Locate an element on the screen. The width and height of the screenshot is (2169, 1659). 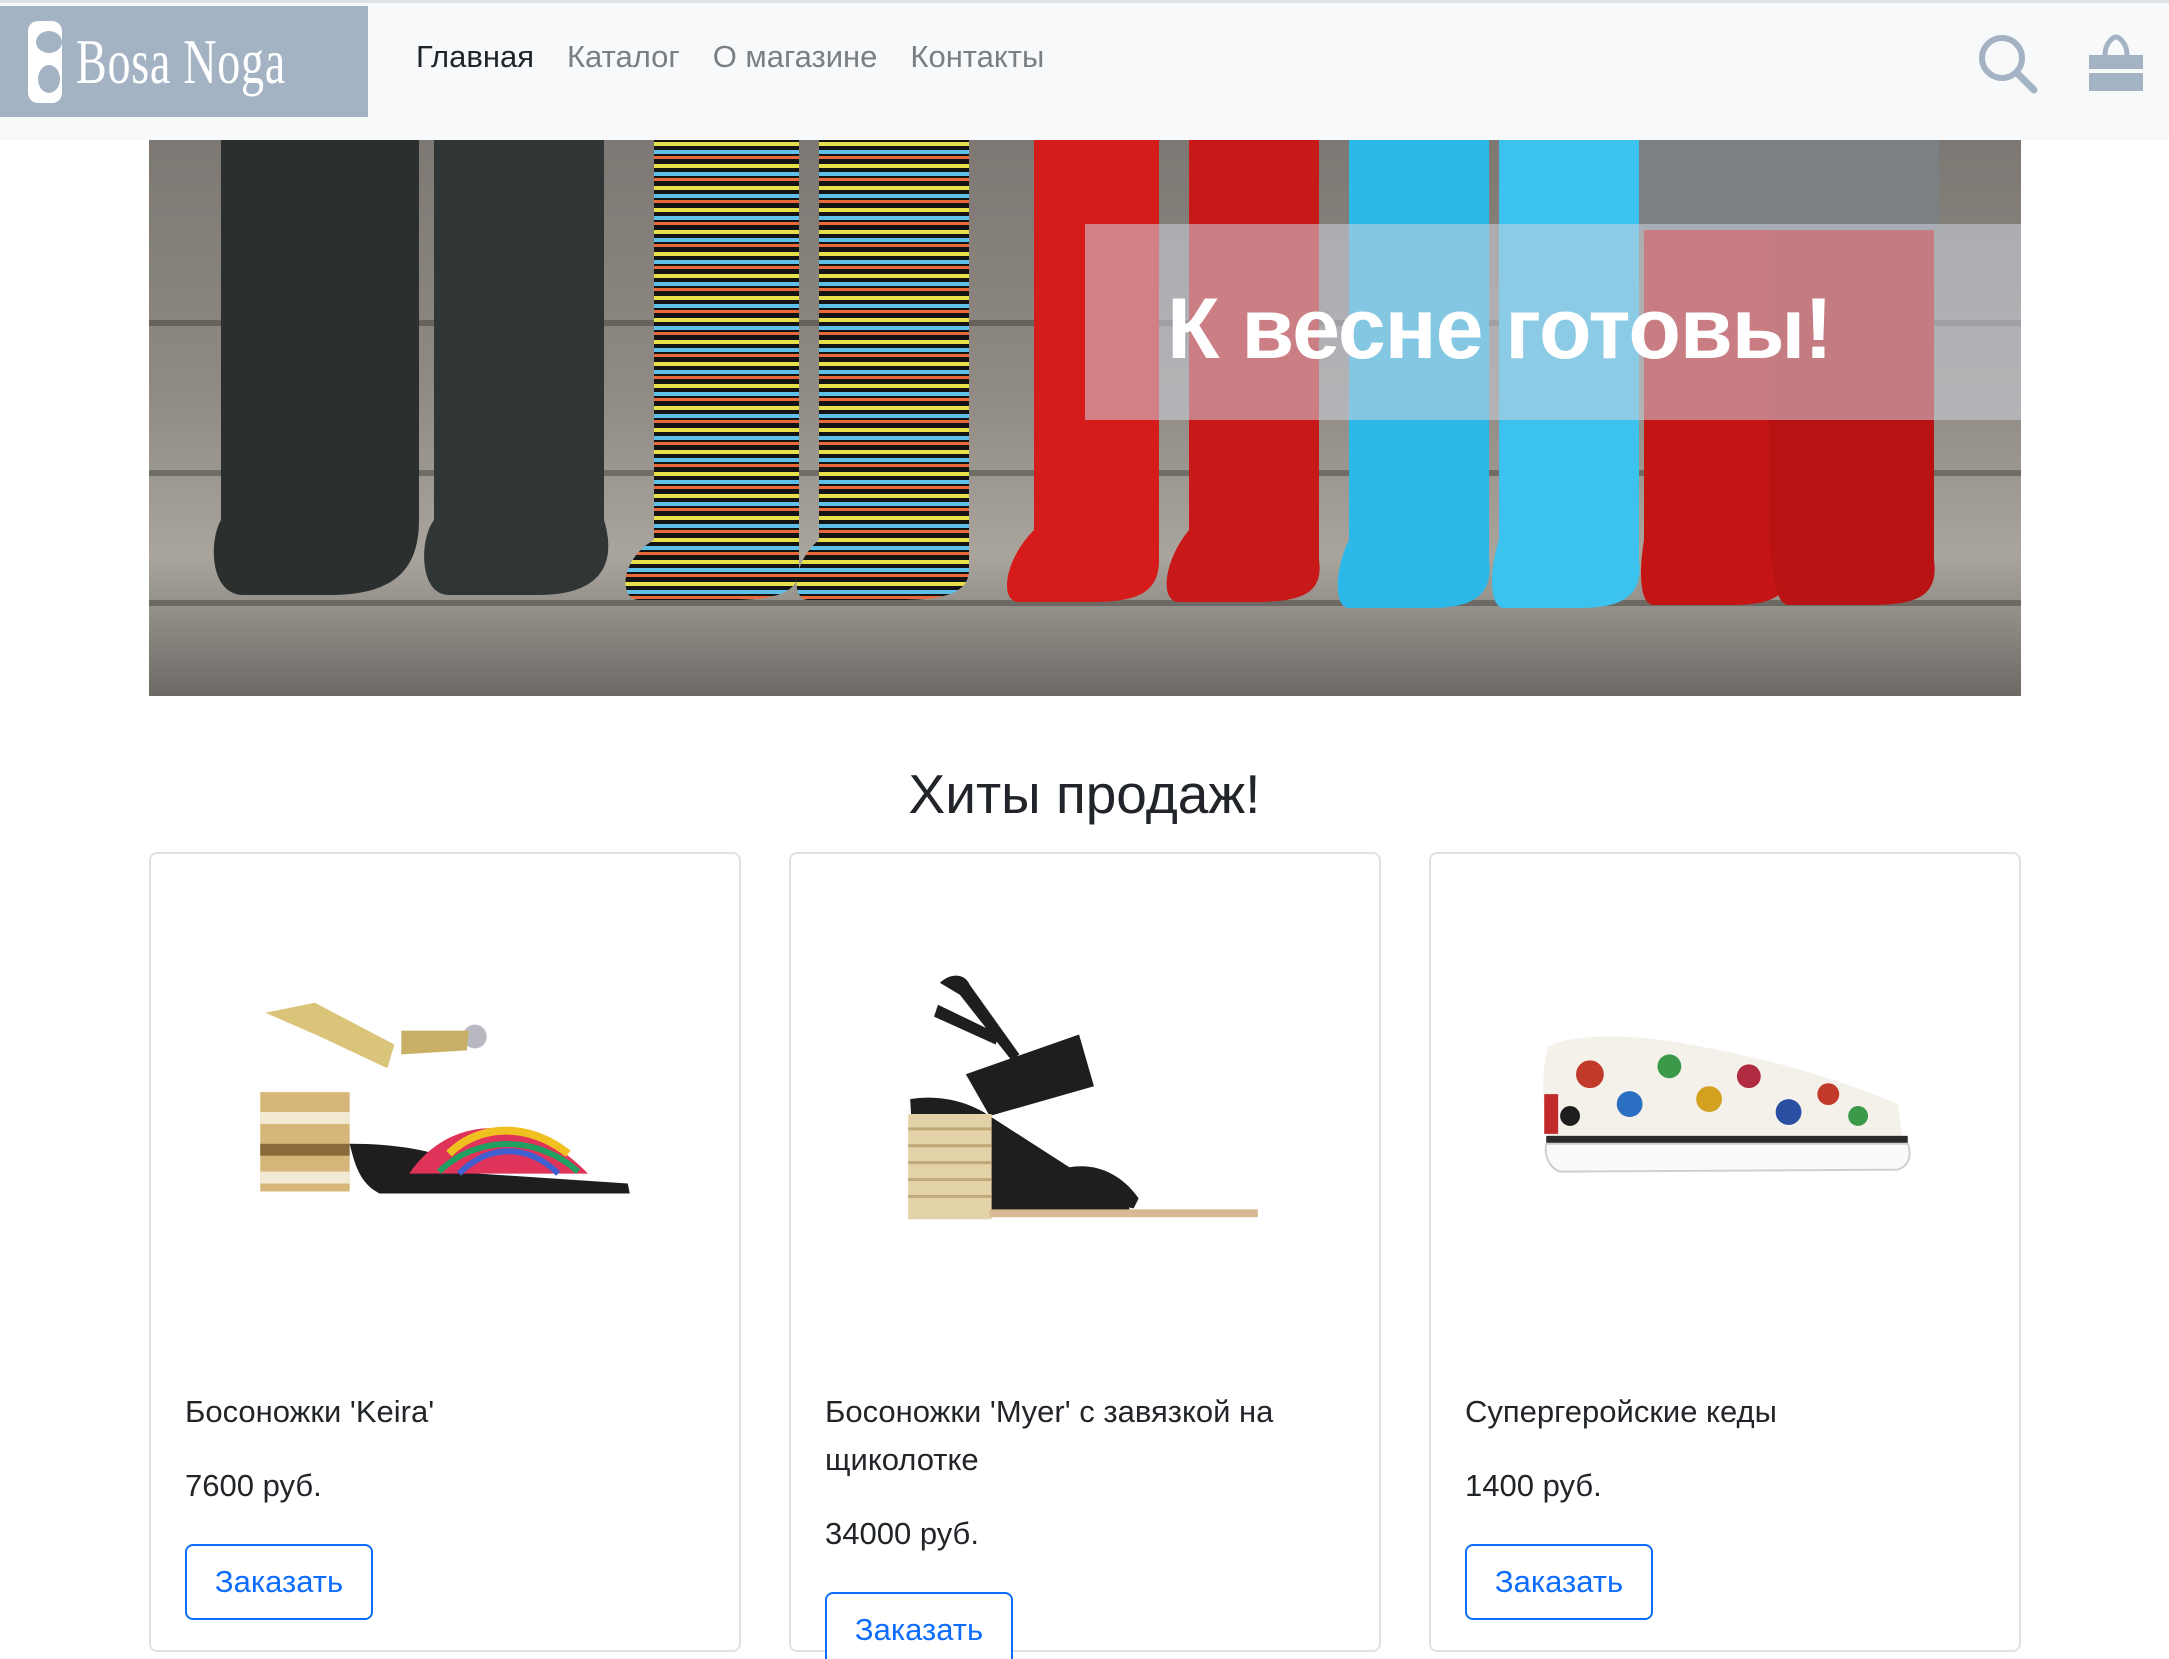
product-card: Супергеройские кеды 1400 руб. Заказать is located at coordinates (1725, 1252).